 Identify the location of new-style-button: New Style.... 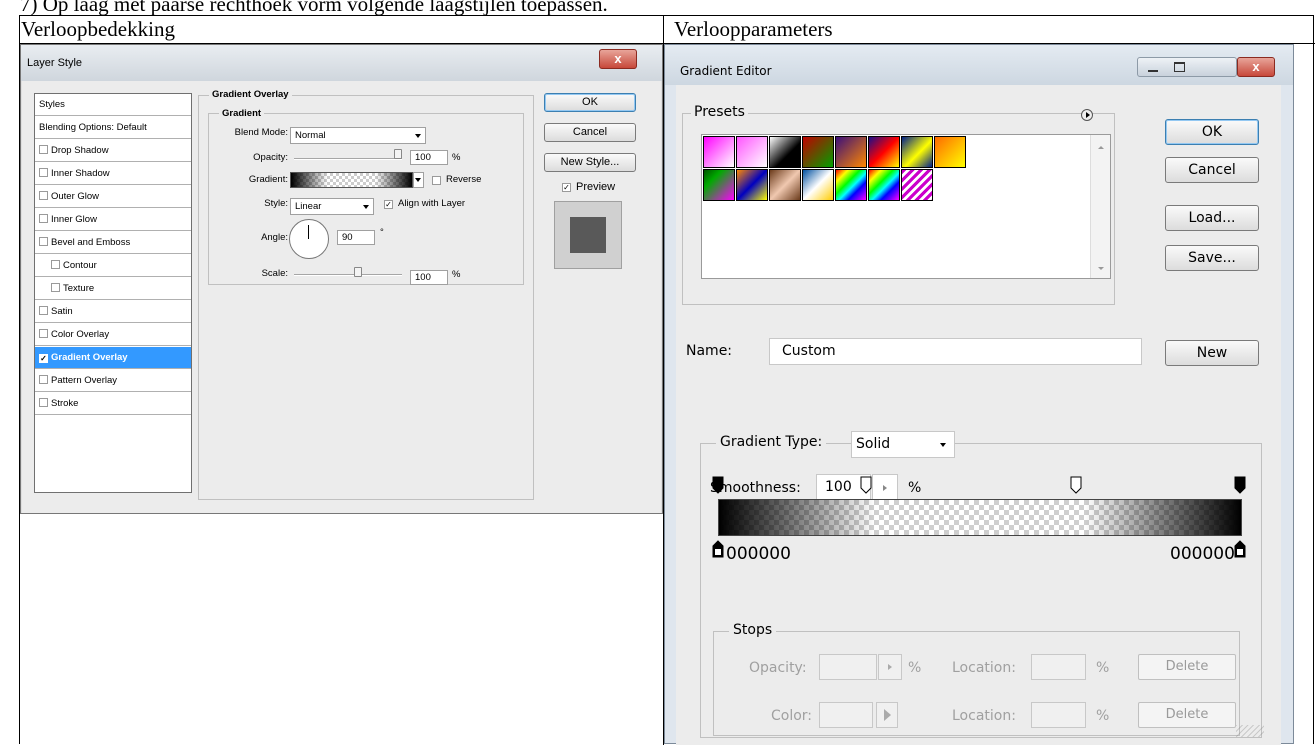
(590, 162).